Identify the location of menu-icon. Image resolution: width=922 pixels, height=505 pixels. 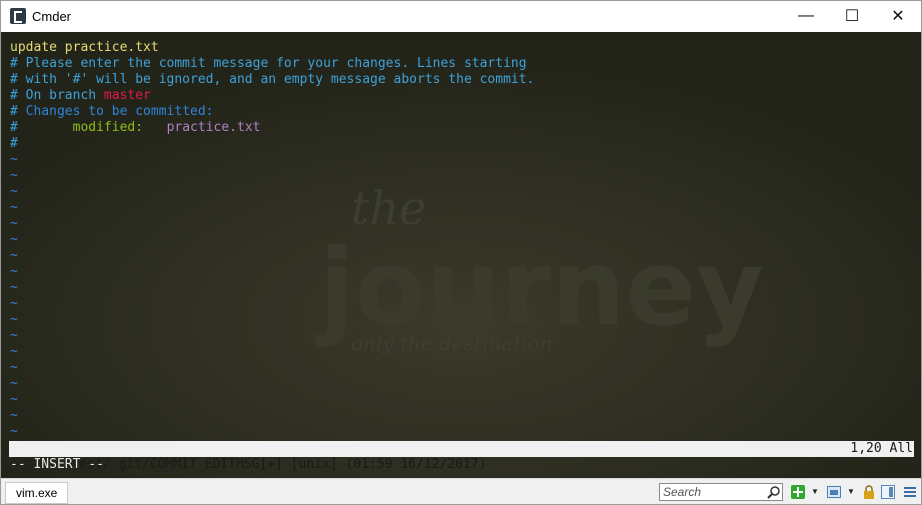
(910, 492).